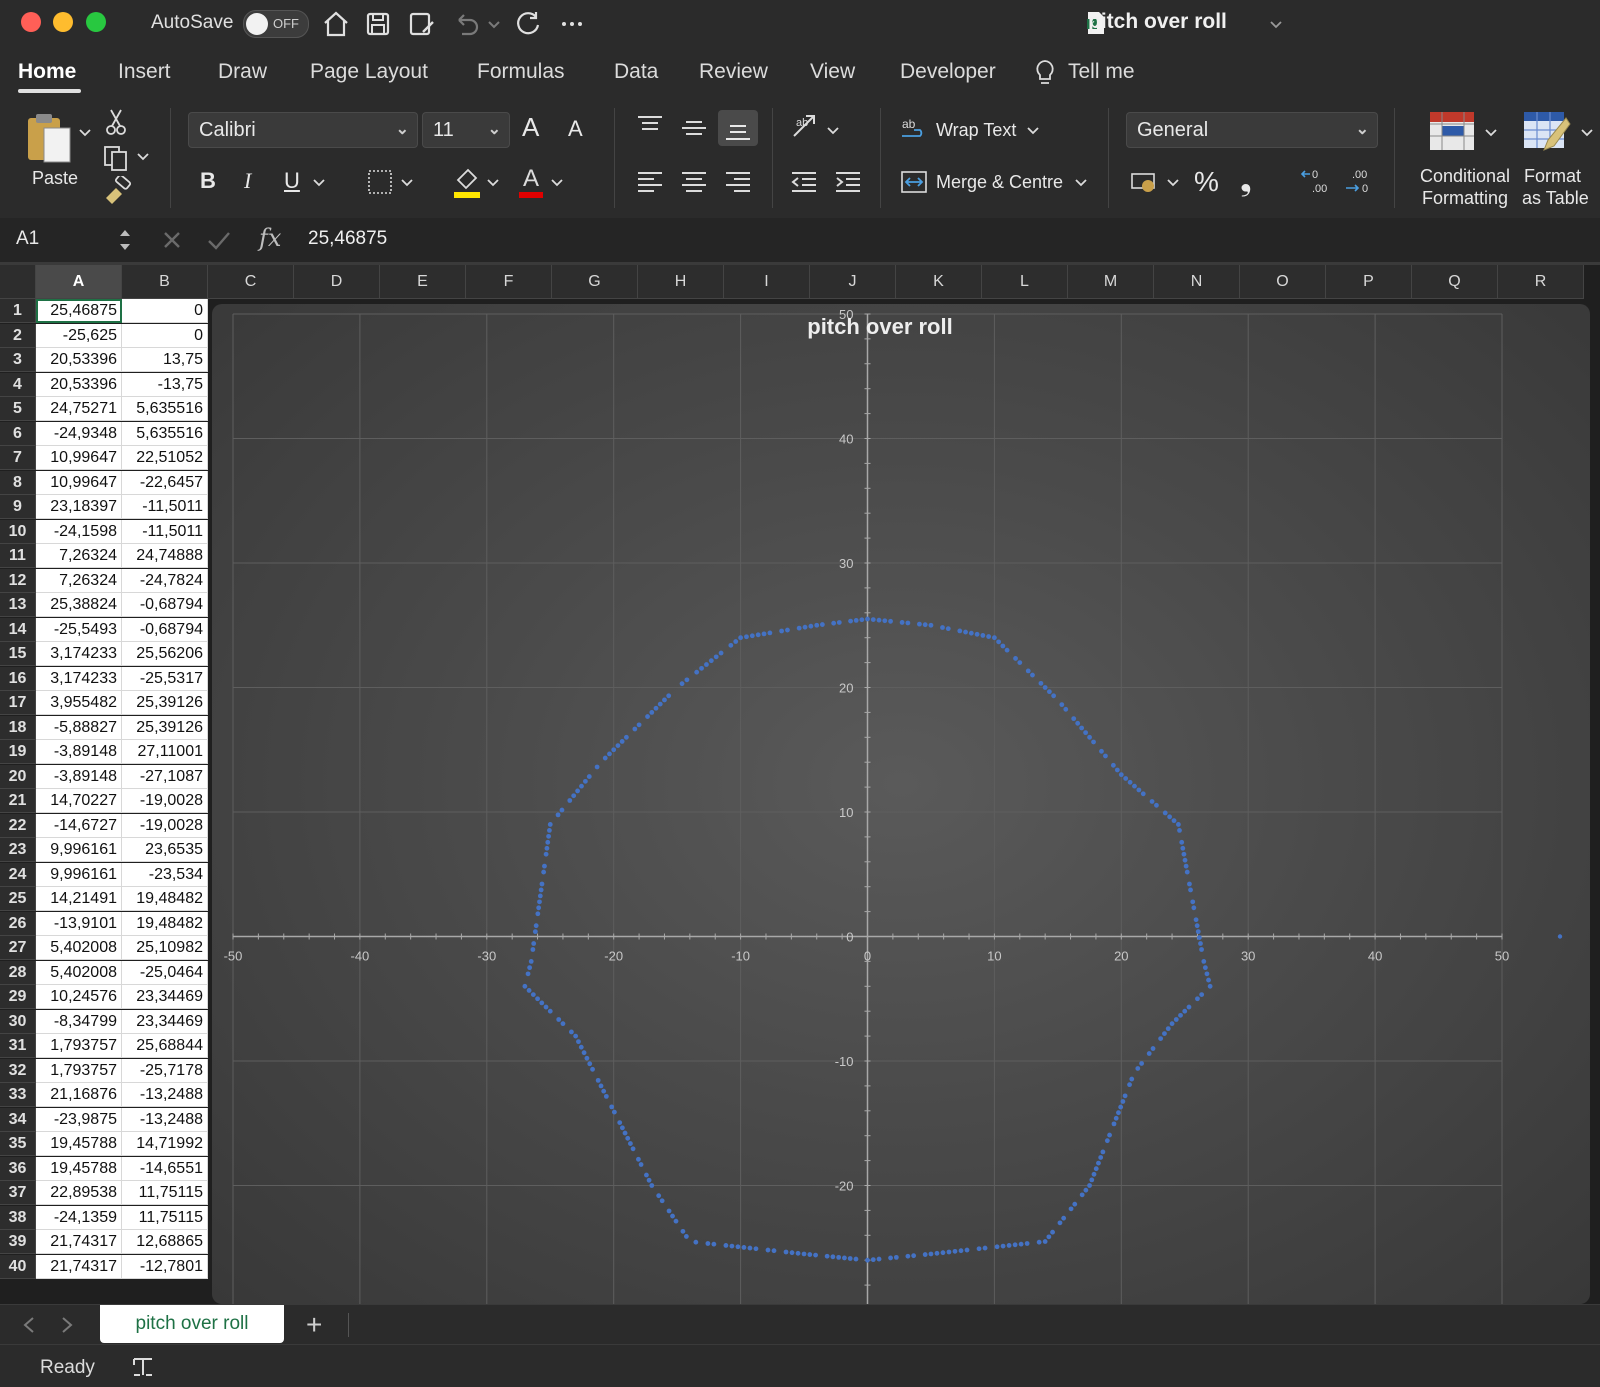 This screenshot has width=1600, height=1387. Describe the element at coordinates (1369, 282) in the screenshot. I see `column-header-p: P` at that location.